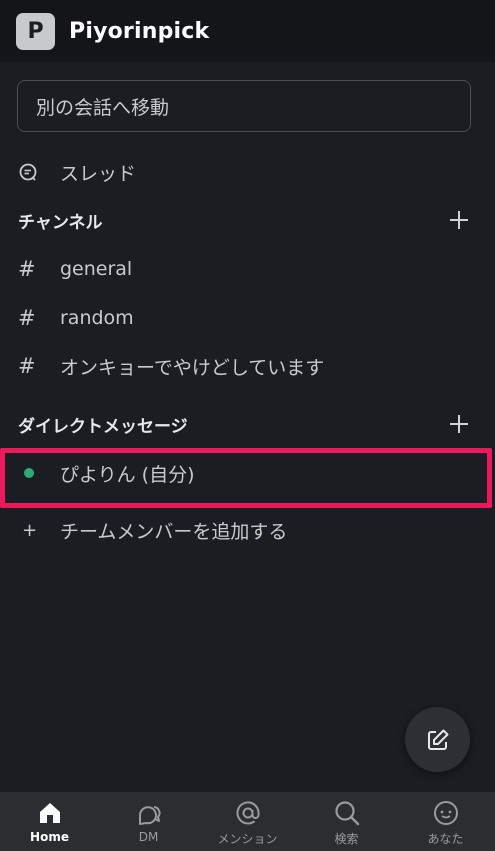 This screenshot has height=851, width=495. Describe the element at coordinates (103, 107) in the screenshot. I see `jump-placeholder: 別の会話へ移動` at that location.